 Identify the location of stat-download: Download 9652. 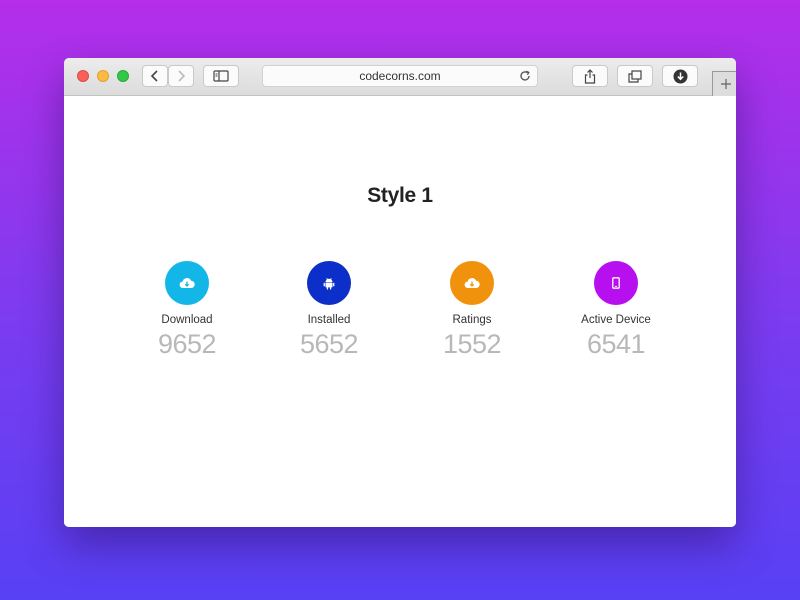
(187, 310).